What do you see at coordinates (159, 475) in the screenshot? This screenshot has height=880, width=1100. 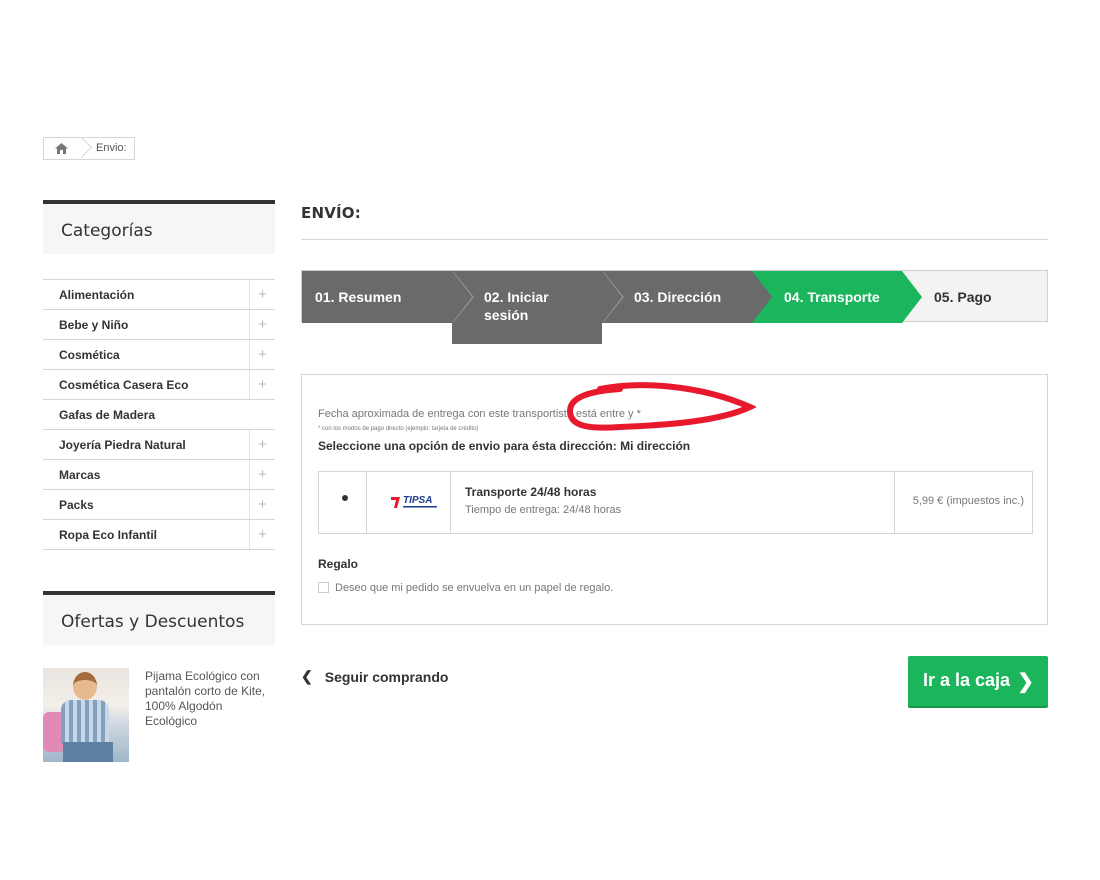 I see `category-item: Marcas +` at bounding box center [159, 475].